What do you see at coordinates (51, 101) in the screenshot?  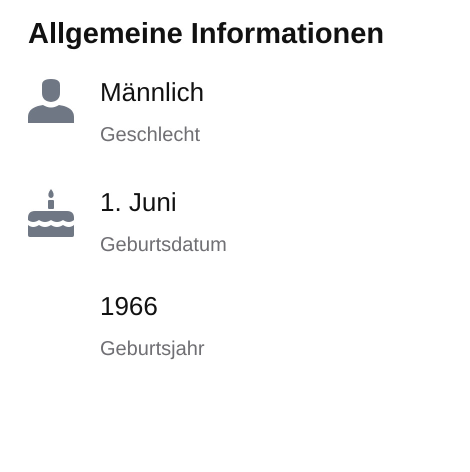 I see `person-icon` at bounding box center [51, 101].